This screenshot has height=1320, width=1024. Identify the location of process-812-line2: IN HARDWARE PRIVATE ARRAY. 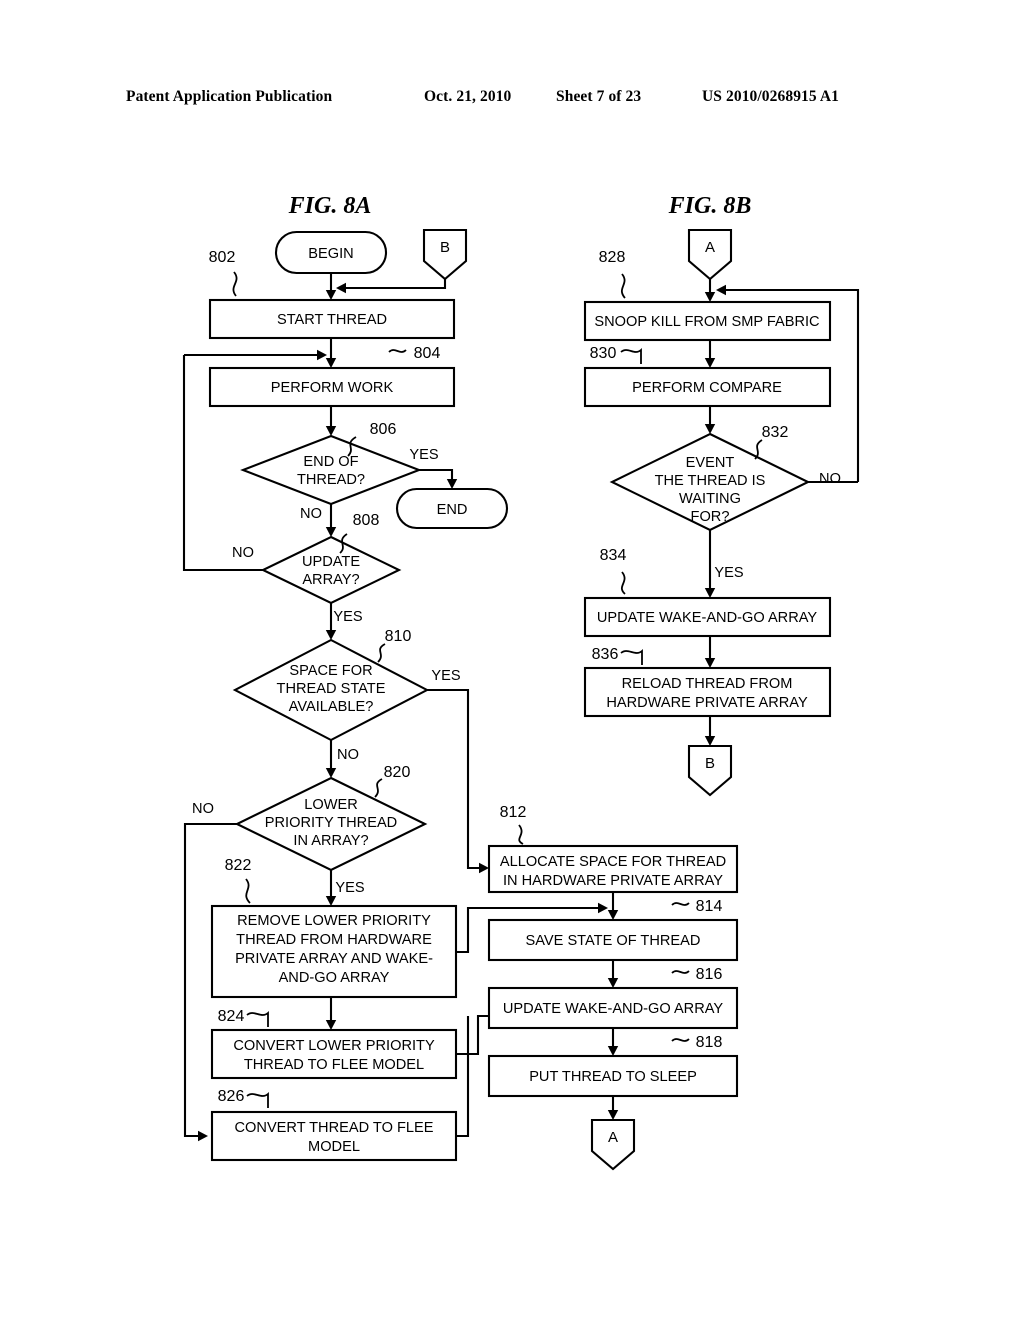
(613, 881).